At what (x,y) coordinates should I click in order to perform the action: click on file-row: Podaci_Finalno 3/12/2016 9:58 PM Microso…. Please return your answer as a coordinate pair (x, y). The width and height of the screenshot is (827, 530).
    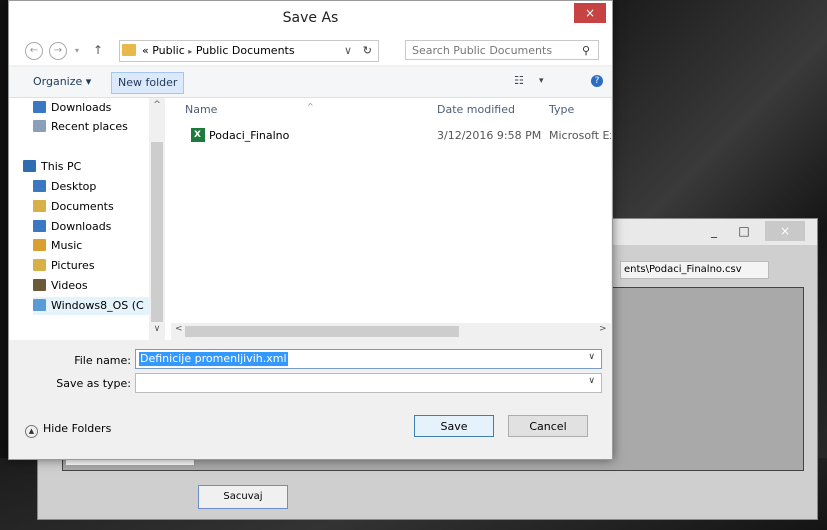
    Looking at the image, I should click on (391, 135).